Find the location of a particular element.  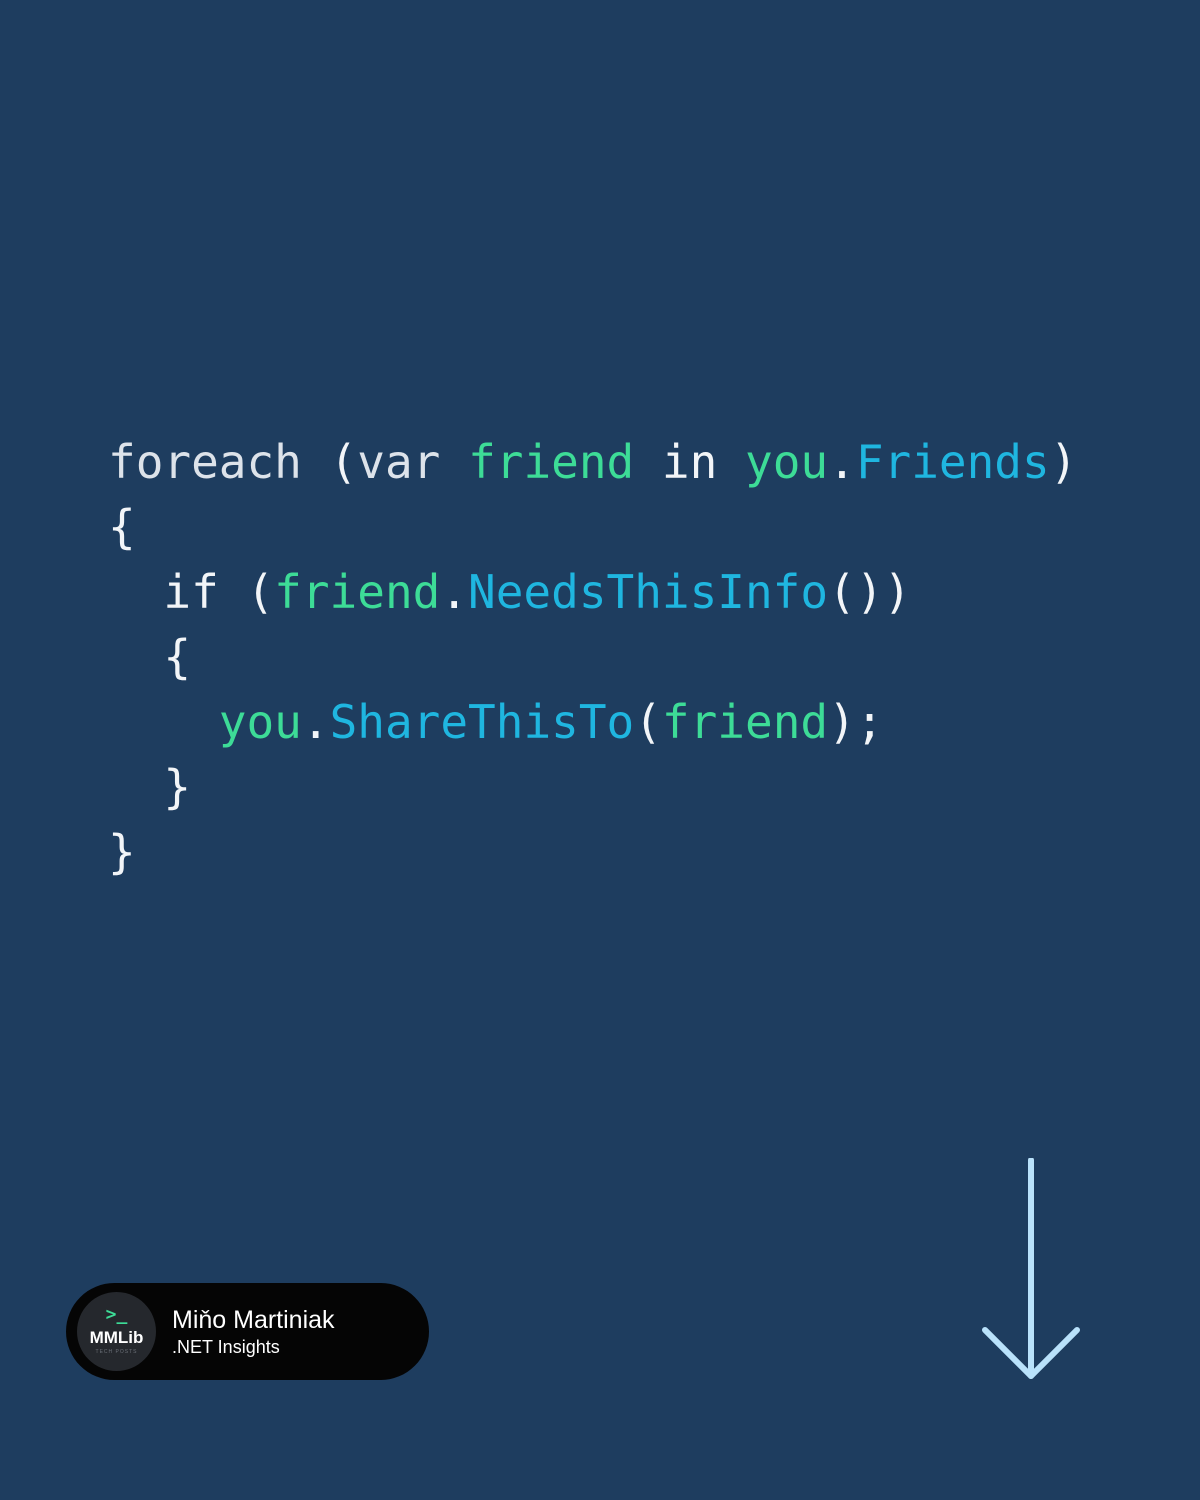

code-token: var is located at coordinates (399, 462).